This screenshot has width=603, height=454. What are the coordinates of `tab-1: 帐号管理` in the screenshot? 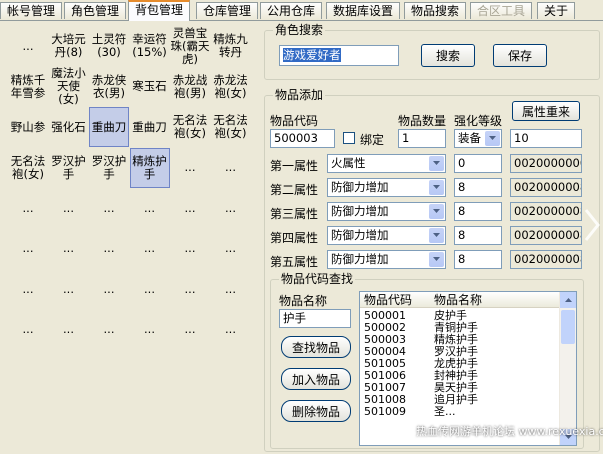 It's located at (31, 10).